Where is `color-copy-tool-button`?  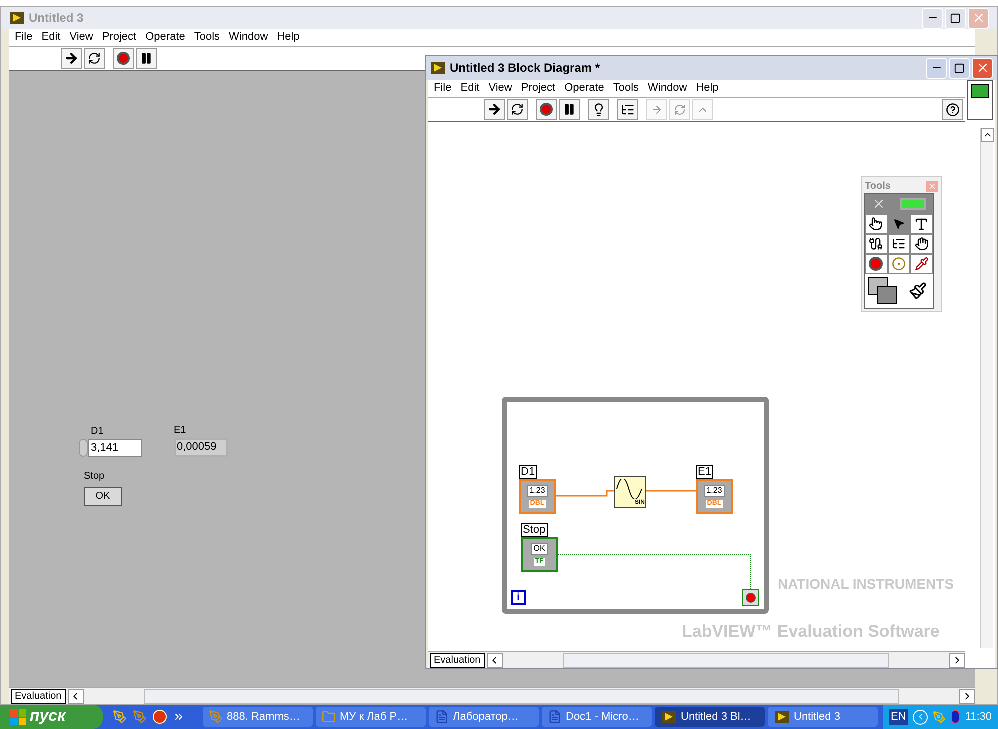 color-copy-tool-button is located at coordinates (921, 264).